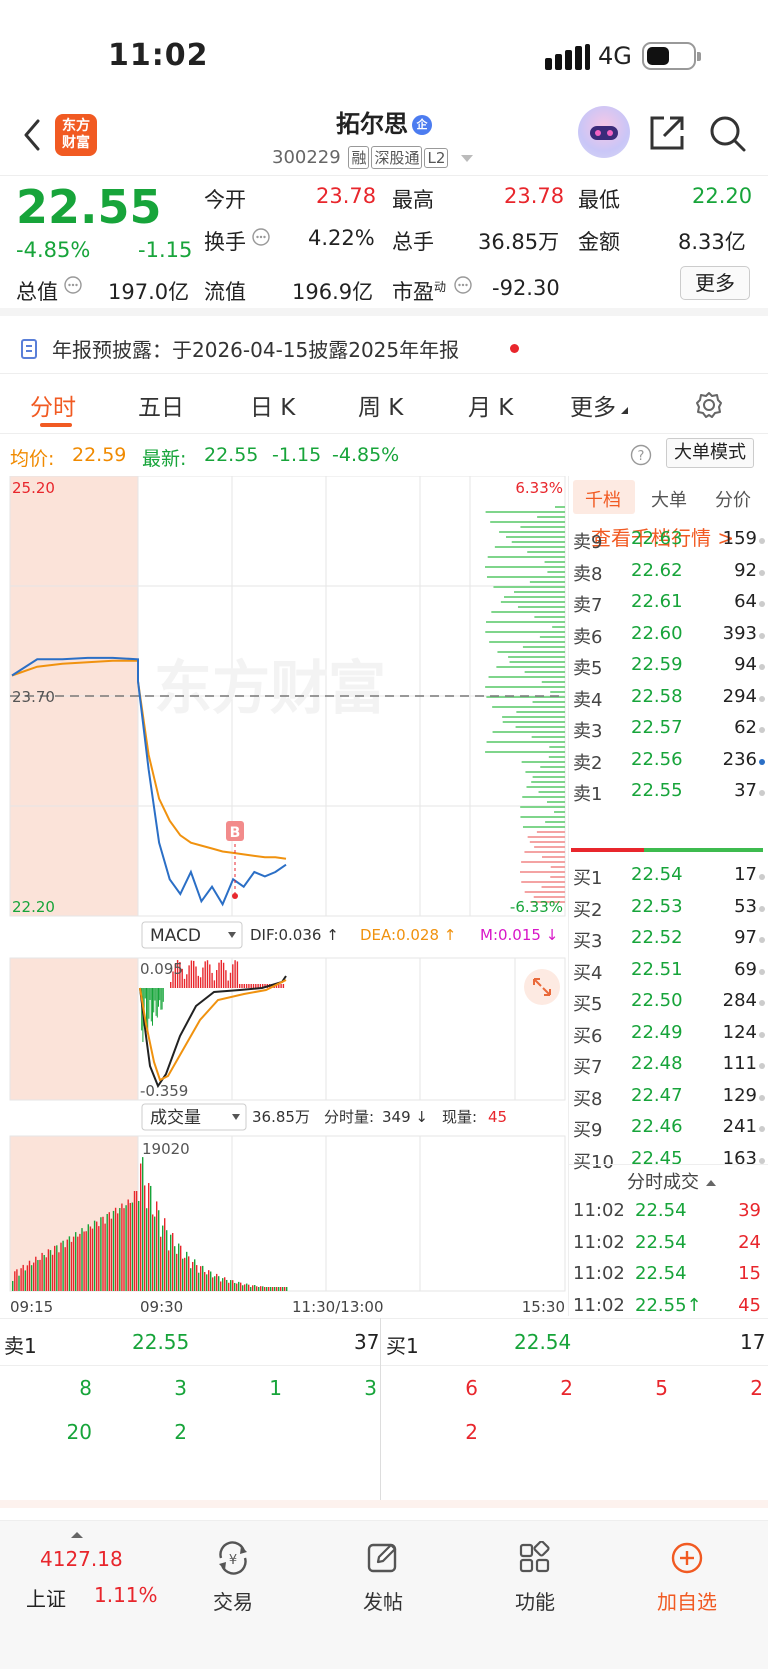 The height and width of the screenshot is (1669, 768). I want to click on share-icon, so click(667, 133).